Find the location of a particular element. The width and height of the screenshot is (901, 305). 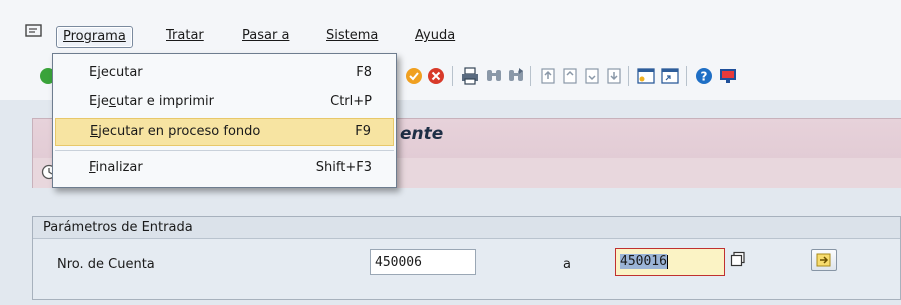

account-from-input: 450006 is located at coordinates (423, 262).